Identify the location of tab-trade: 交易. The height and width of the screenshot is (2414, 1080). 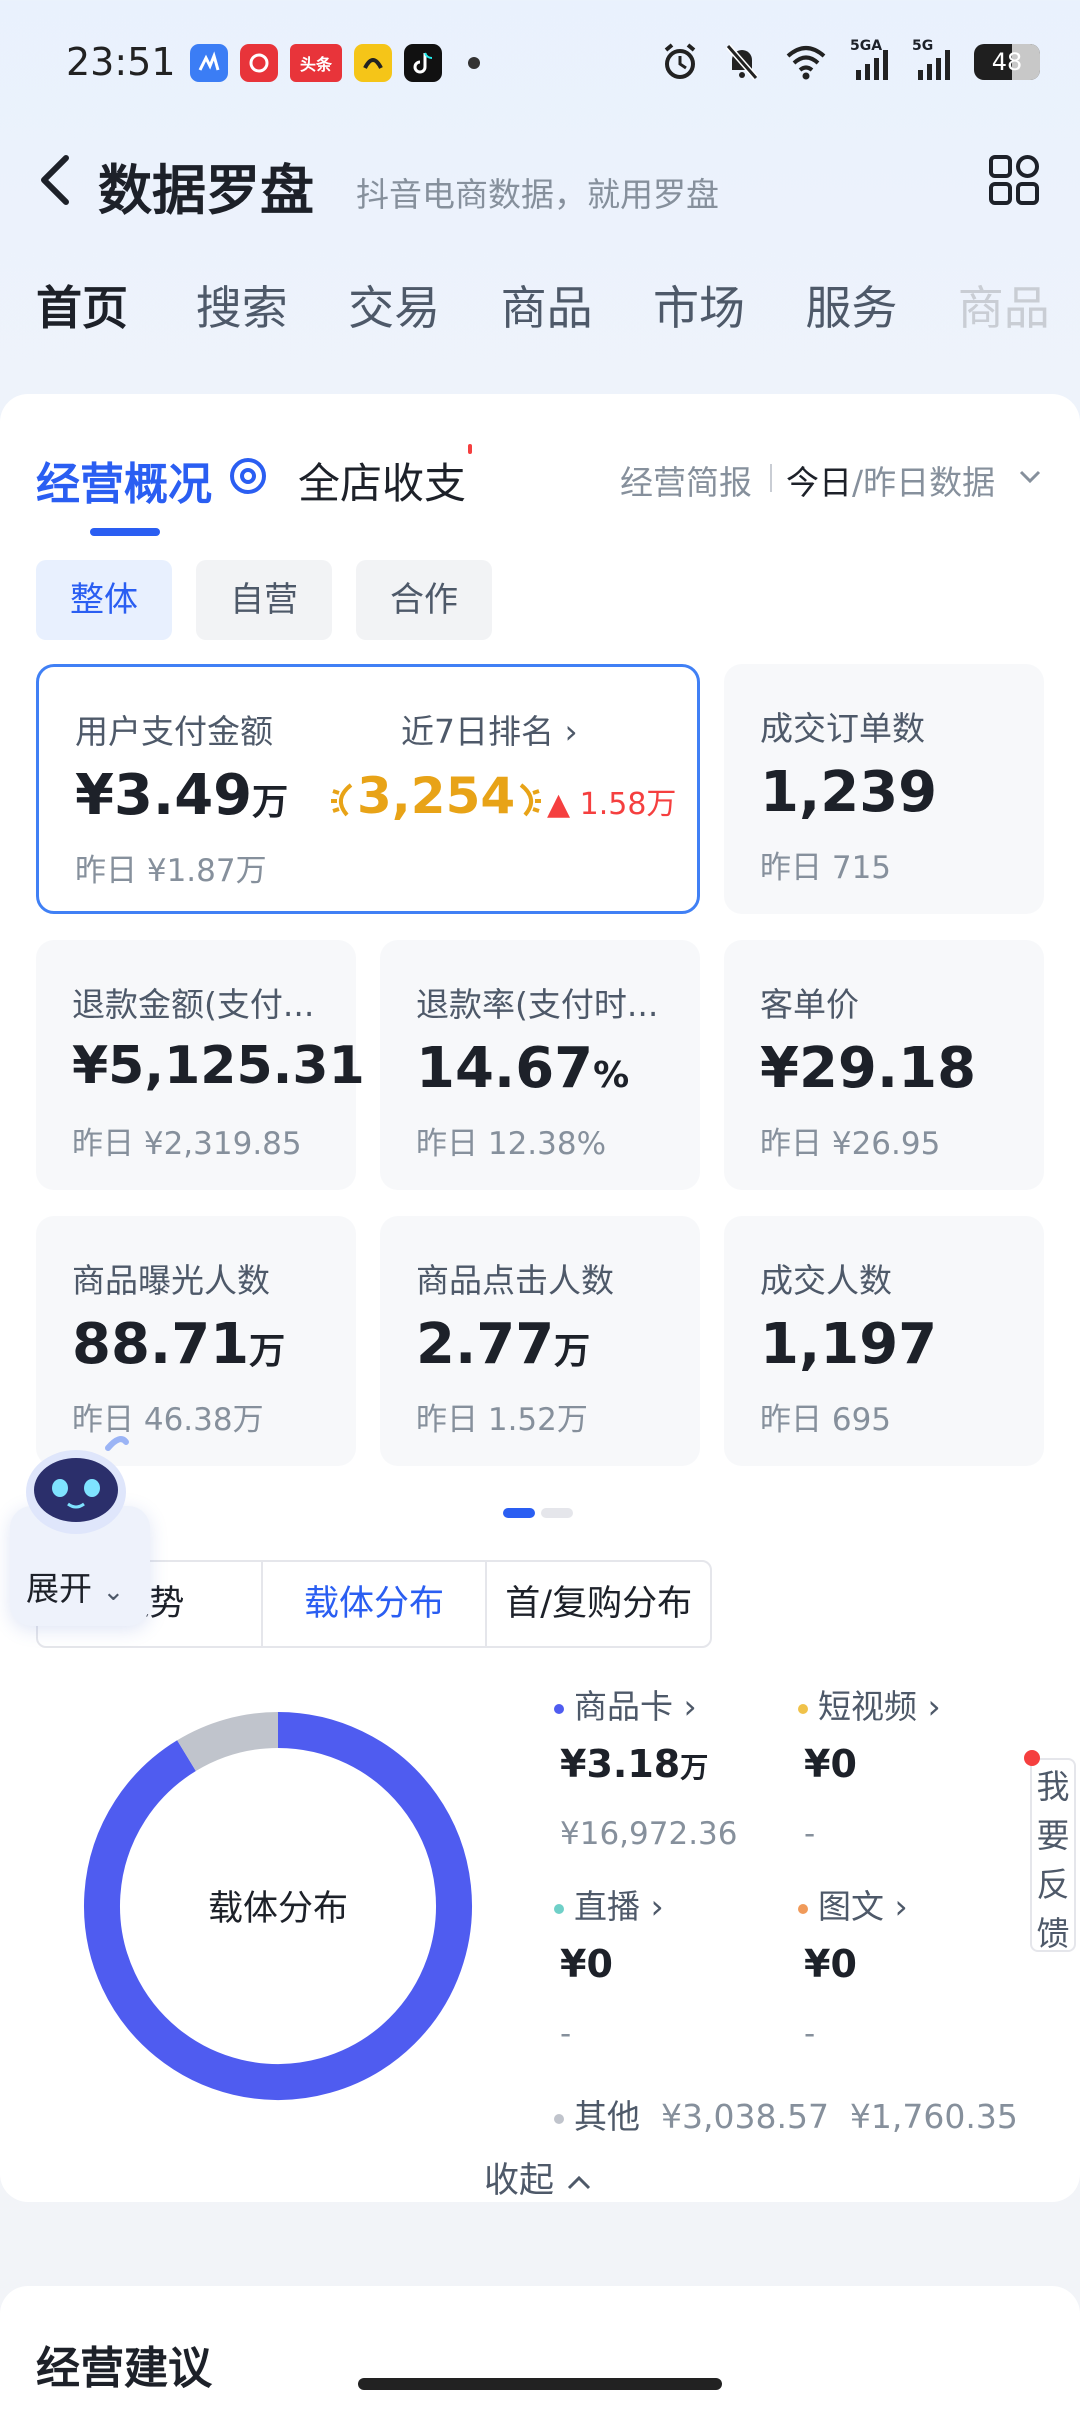
(394, 312).